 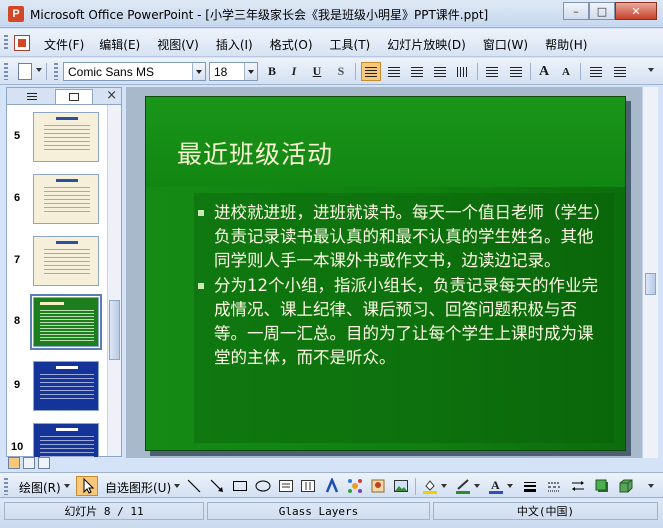 What do you see at coordinates (492, 71) in the screenshot?
I see `numbering-button` at bounding box center [492, 71].